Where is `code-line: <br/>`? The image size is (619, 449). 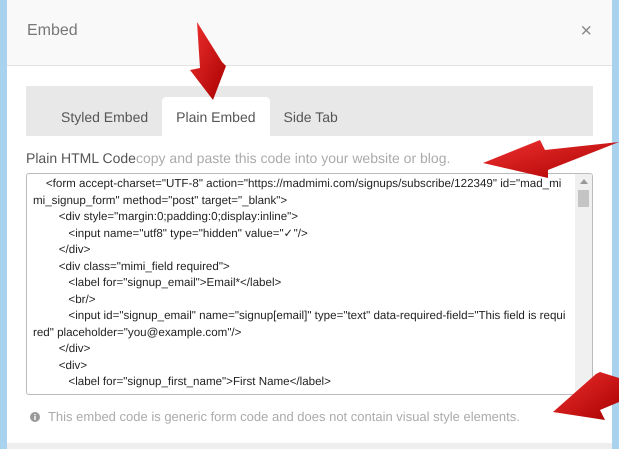
code-line: <br/> is located at coordinates (81, 300).